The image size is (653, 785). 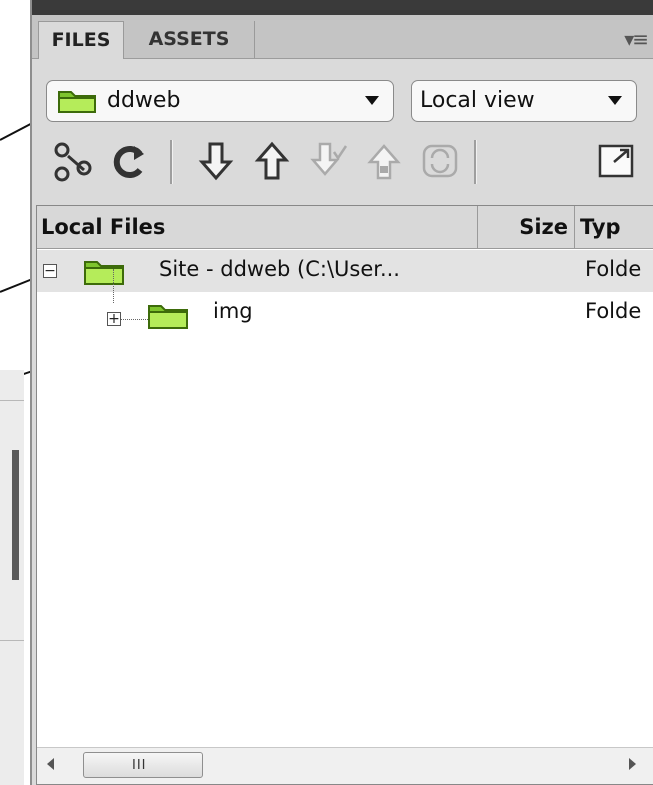 I want to click on tree-row-label: img, so click(x=233, y=311).